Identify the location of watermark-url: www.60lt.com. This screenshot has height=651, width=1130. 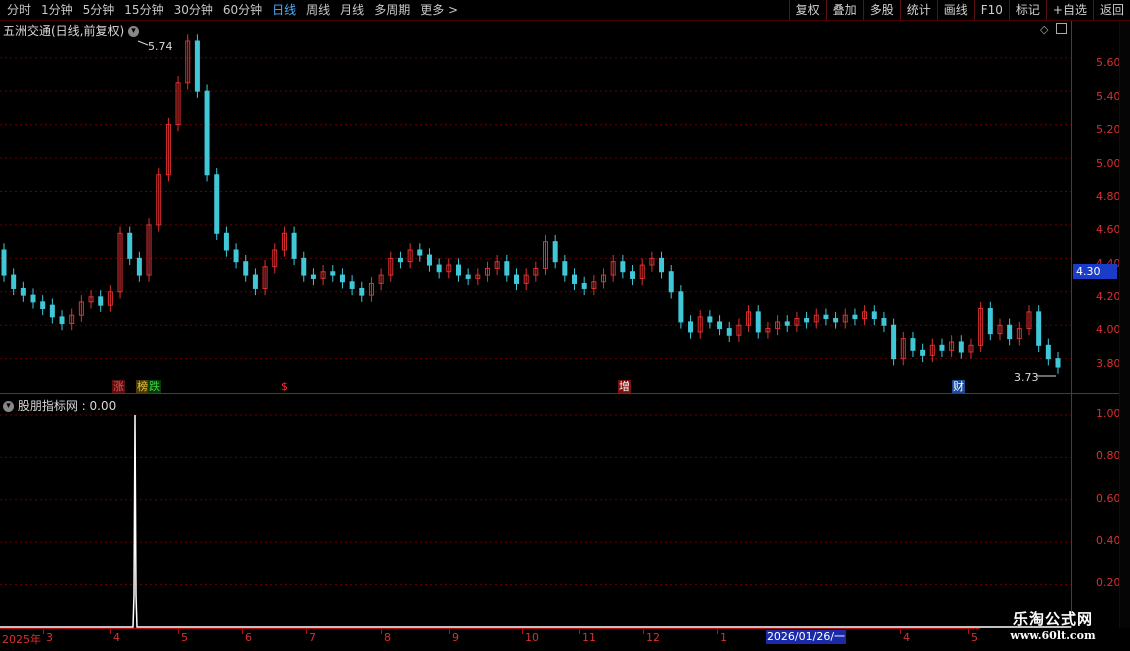
(1053, 635).